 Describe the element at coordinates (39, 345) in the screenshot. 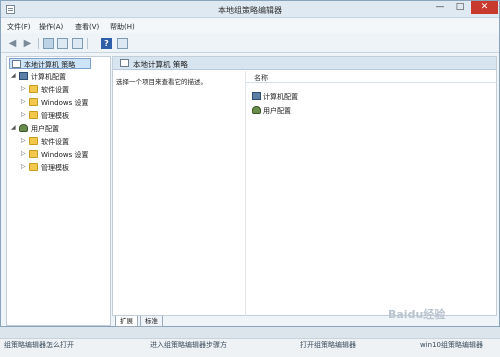

I see `related-link: 组策略编辑器怎么打开` at that location.